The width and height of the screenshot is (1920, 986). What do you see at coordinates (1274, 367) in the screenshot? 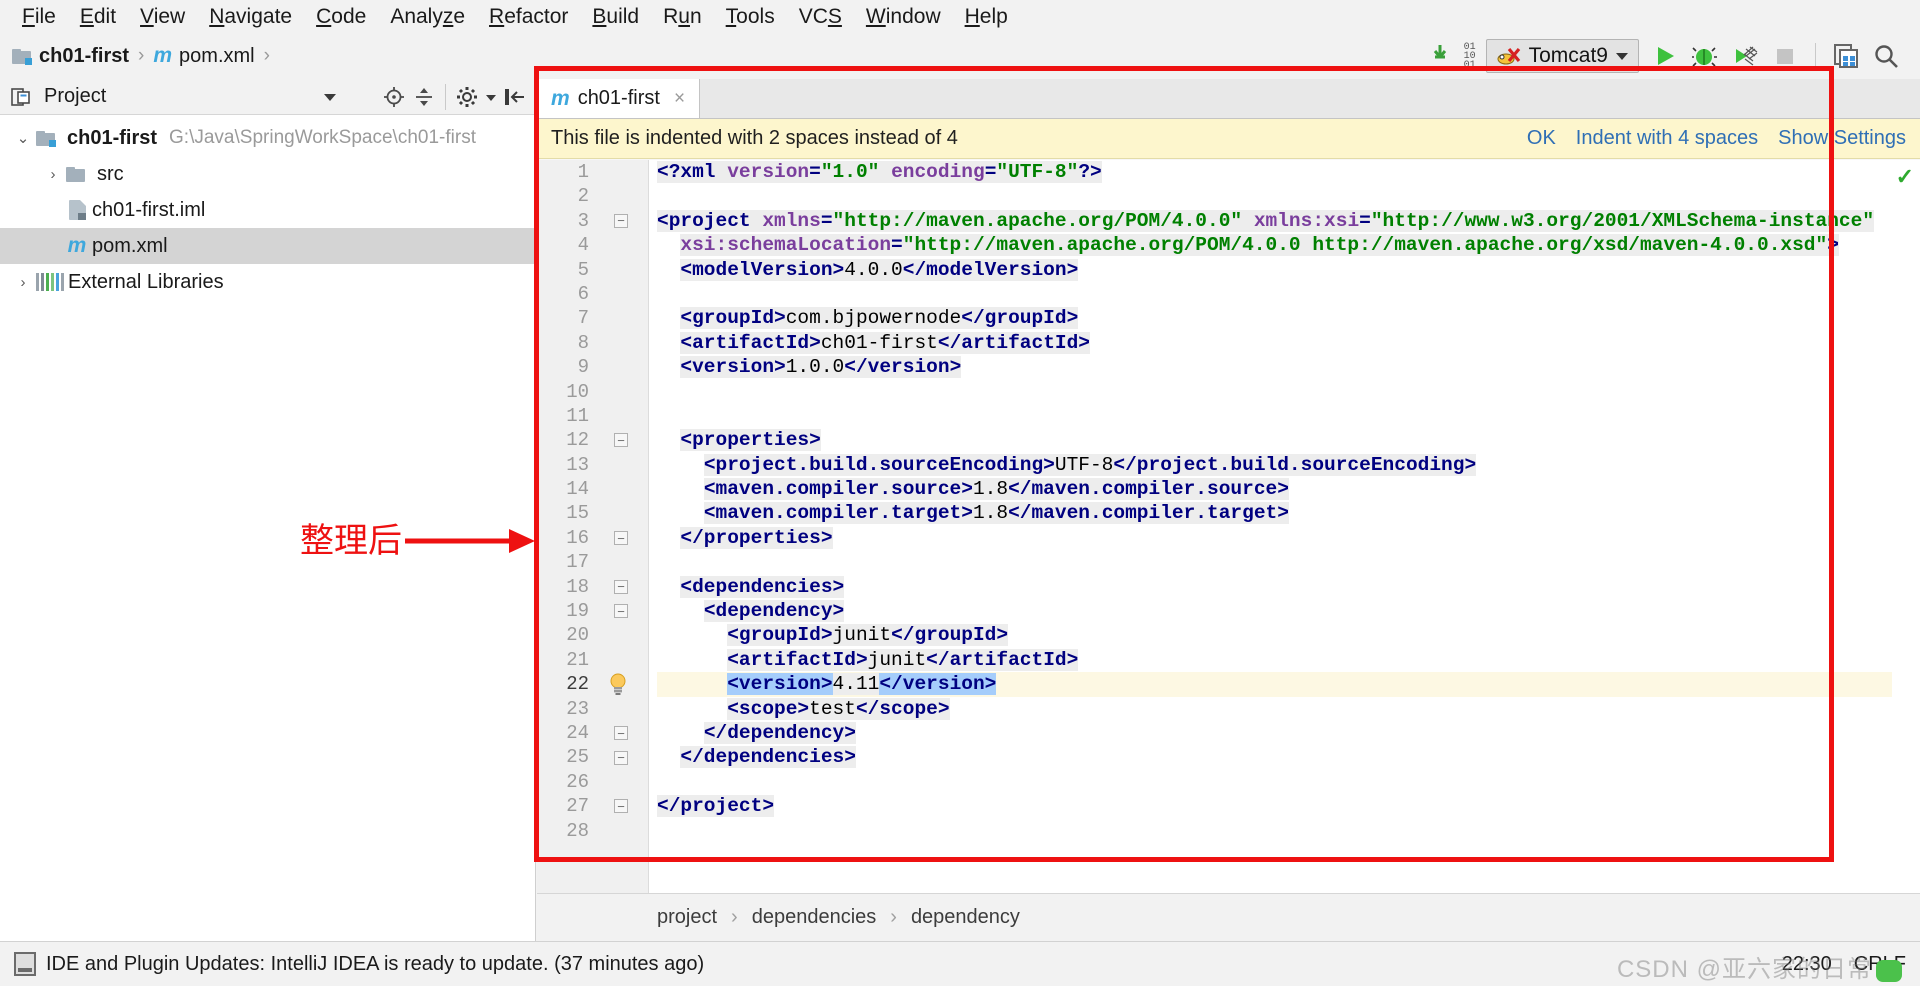
I see `code-line: <version>1.0.0</version>` at bounding box center [1274, 367].